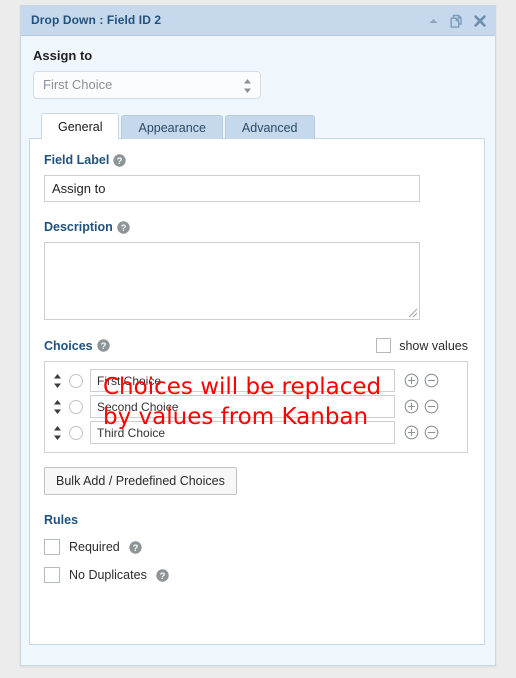  What do you see at coordinates (63, 55) in the screenshot?
I see `assign-to-label: Assign to` at bounding box center [63, 55].